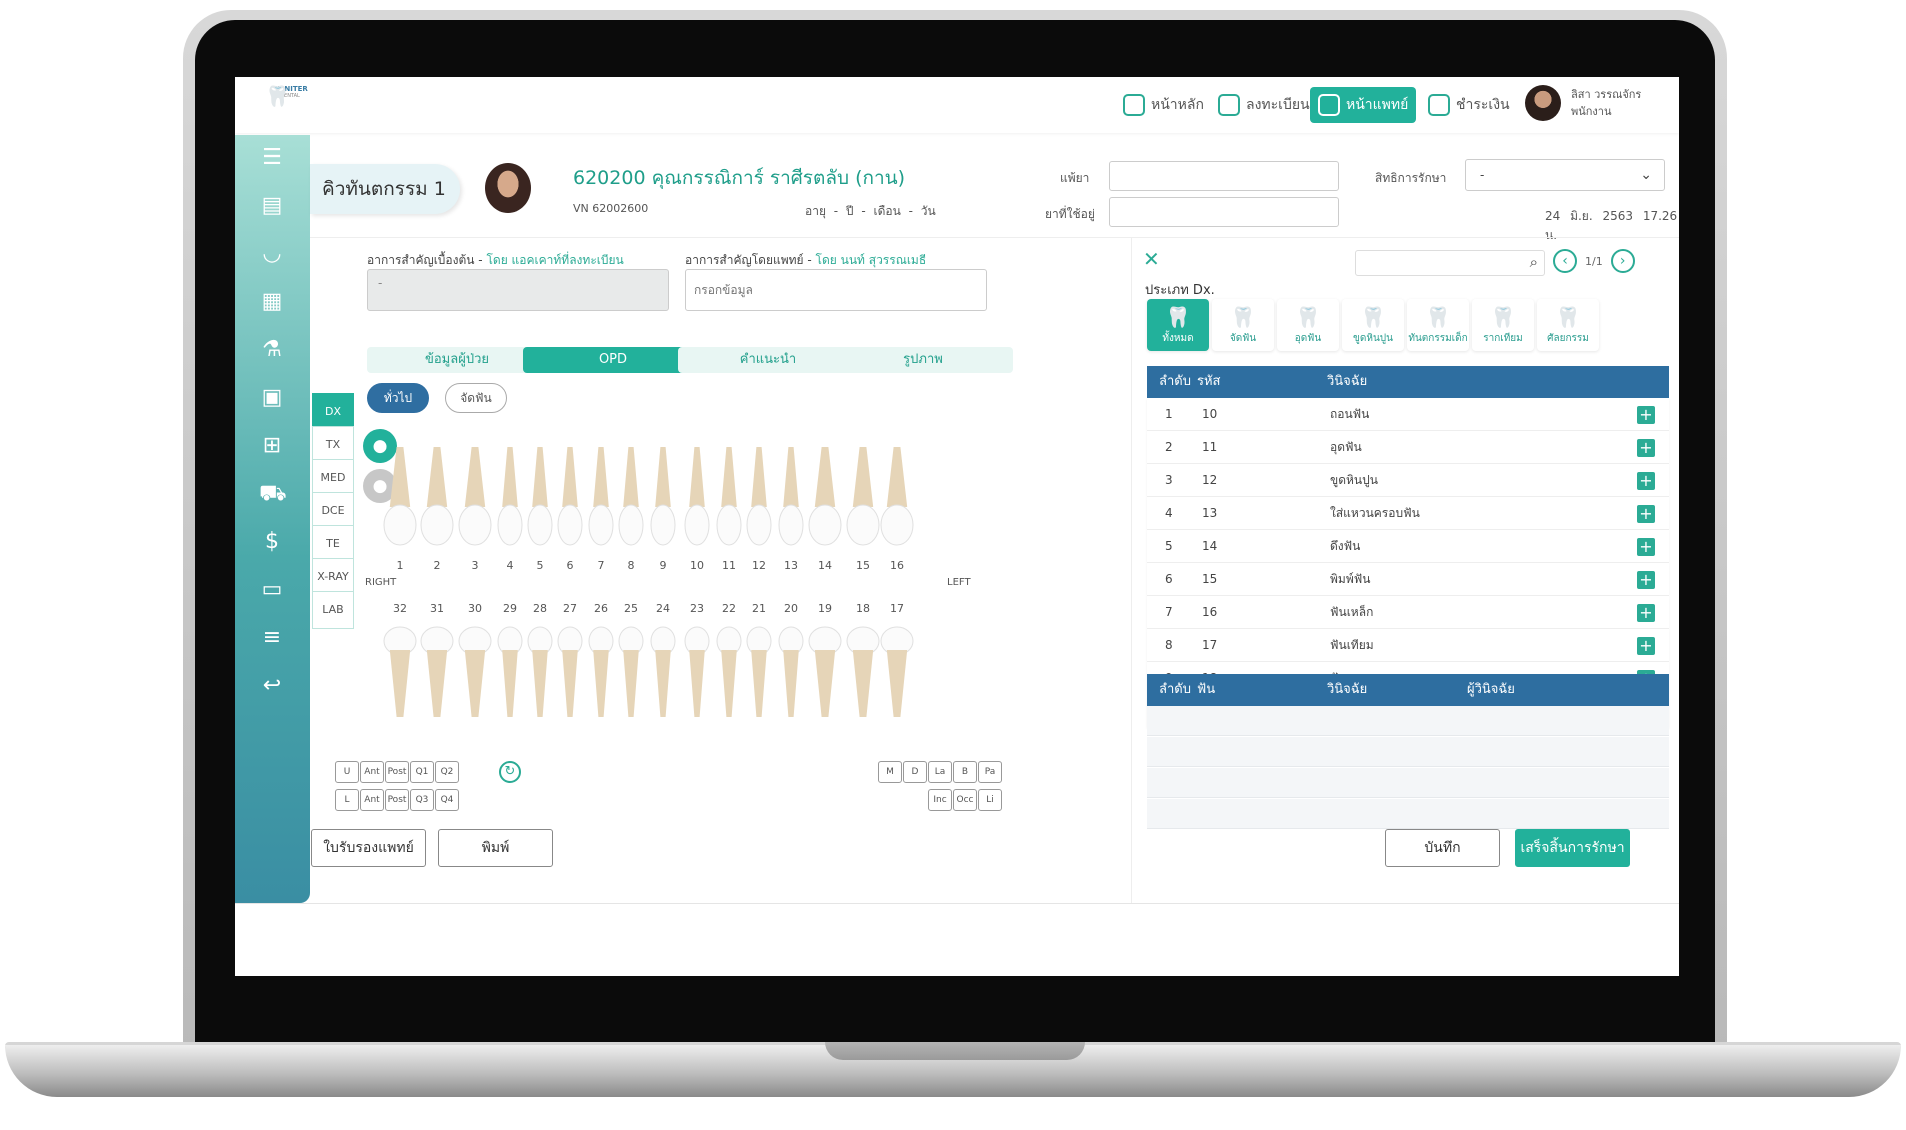 This screenshot has height=1130, width=1906. I want to click on tab-images: รูปภาพ, so click(923, 360).